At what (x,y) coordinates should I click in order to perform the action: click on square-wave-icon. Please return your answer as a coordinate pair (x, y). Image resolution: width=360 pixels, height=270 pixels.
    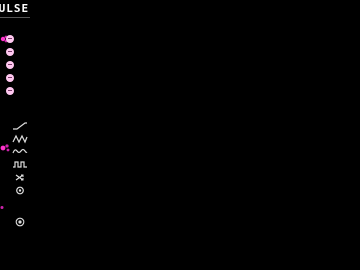
    Looking at the image, I should click on (20, 164).